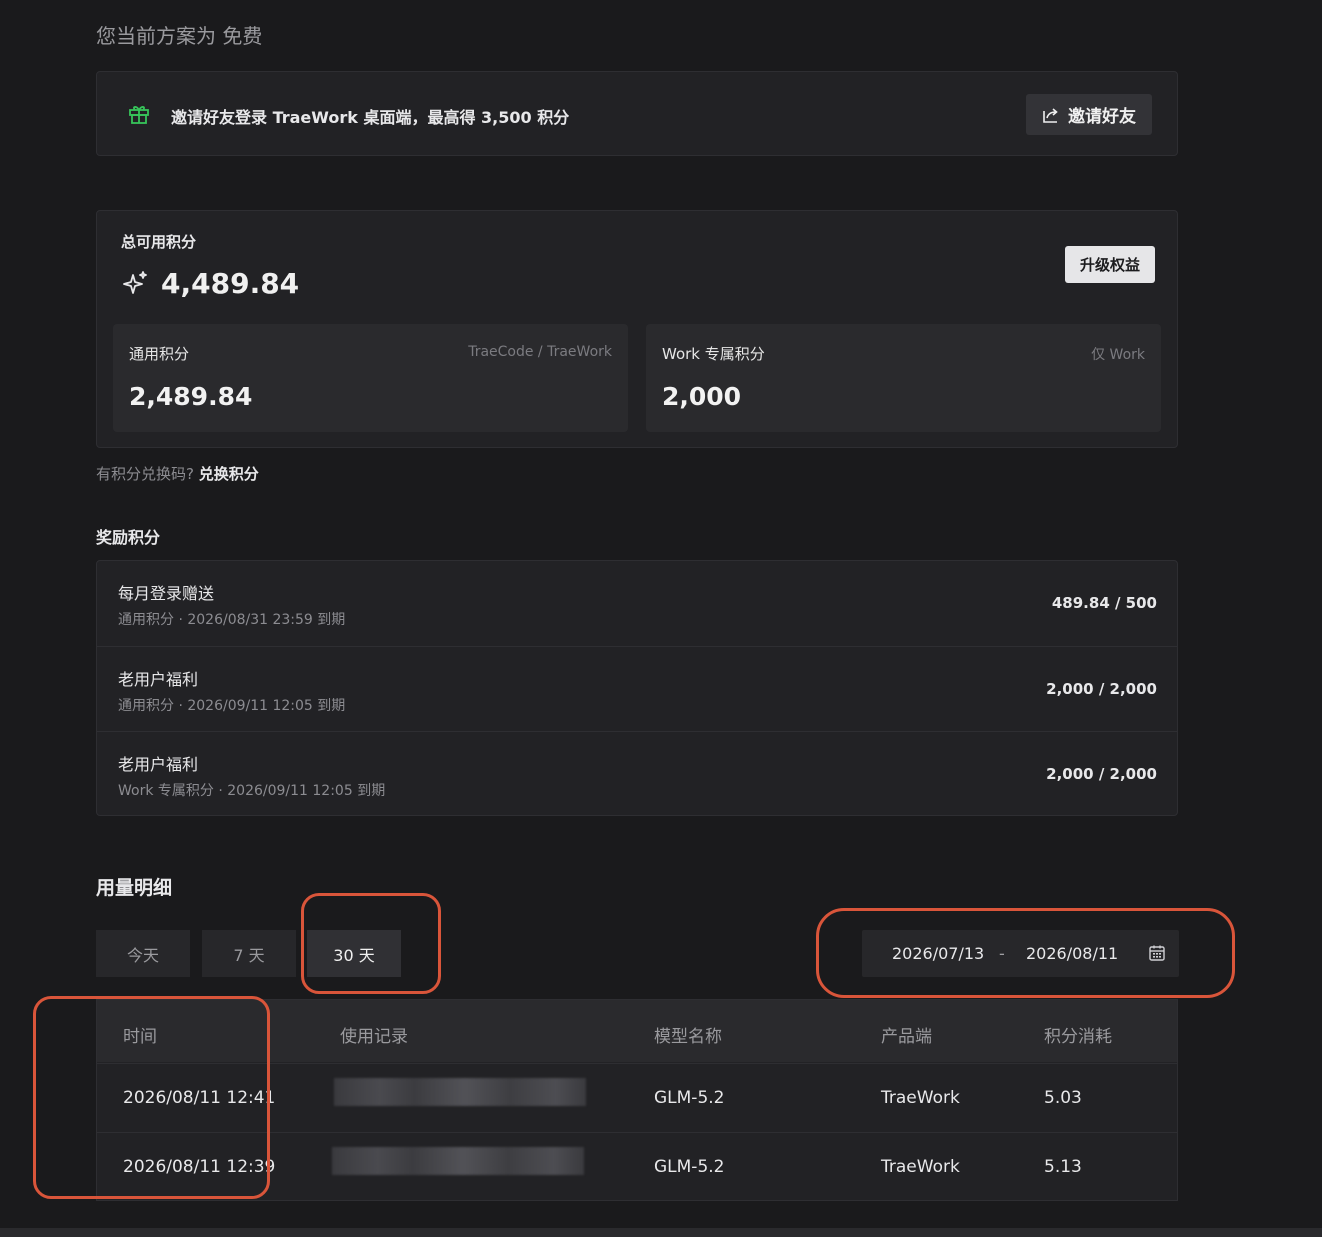 Image resolution: width=1322 pixels, height=1237 pixels. Describe the element at coordinates (159, 354) in the screenshot. I see `general-credits-label: 通用积分` at that location.